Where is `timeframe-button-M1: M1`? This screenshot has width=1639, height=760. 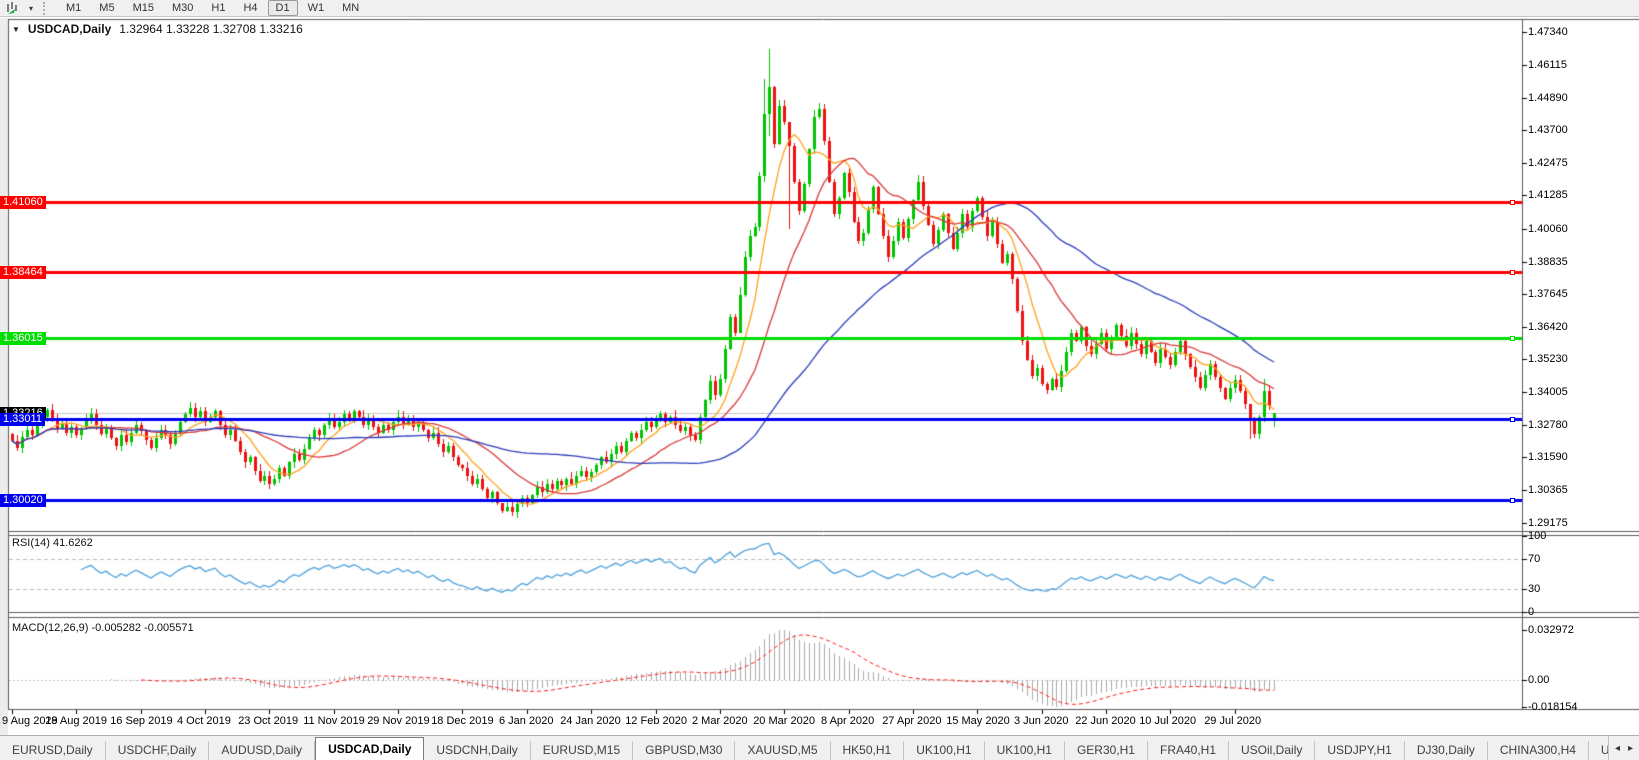
timeframe-button-M1: M1 is located at coordinates (73, 8).